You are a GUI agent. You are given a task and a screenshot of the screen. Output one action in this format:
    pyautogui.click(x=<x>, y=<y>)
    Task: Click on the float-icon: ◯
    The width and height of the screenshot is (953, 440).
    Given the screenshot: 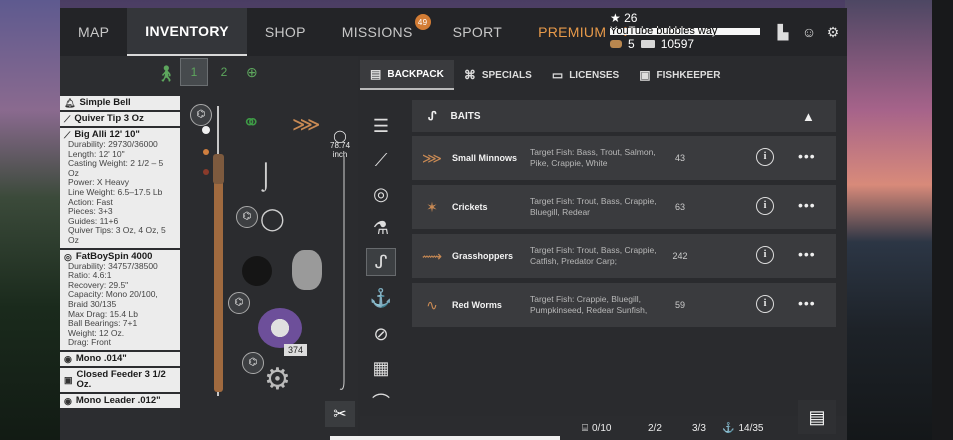 What is the action you would take?
    pyautogui.click(x=340, y=136)
    